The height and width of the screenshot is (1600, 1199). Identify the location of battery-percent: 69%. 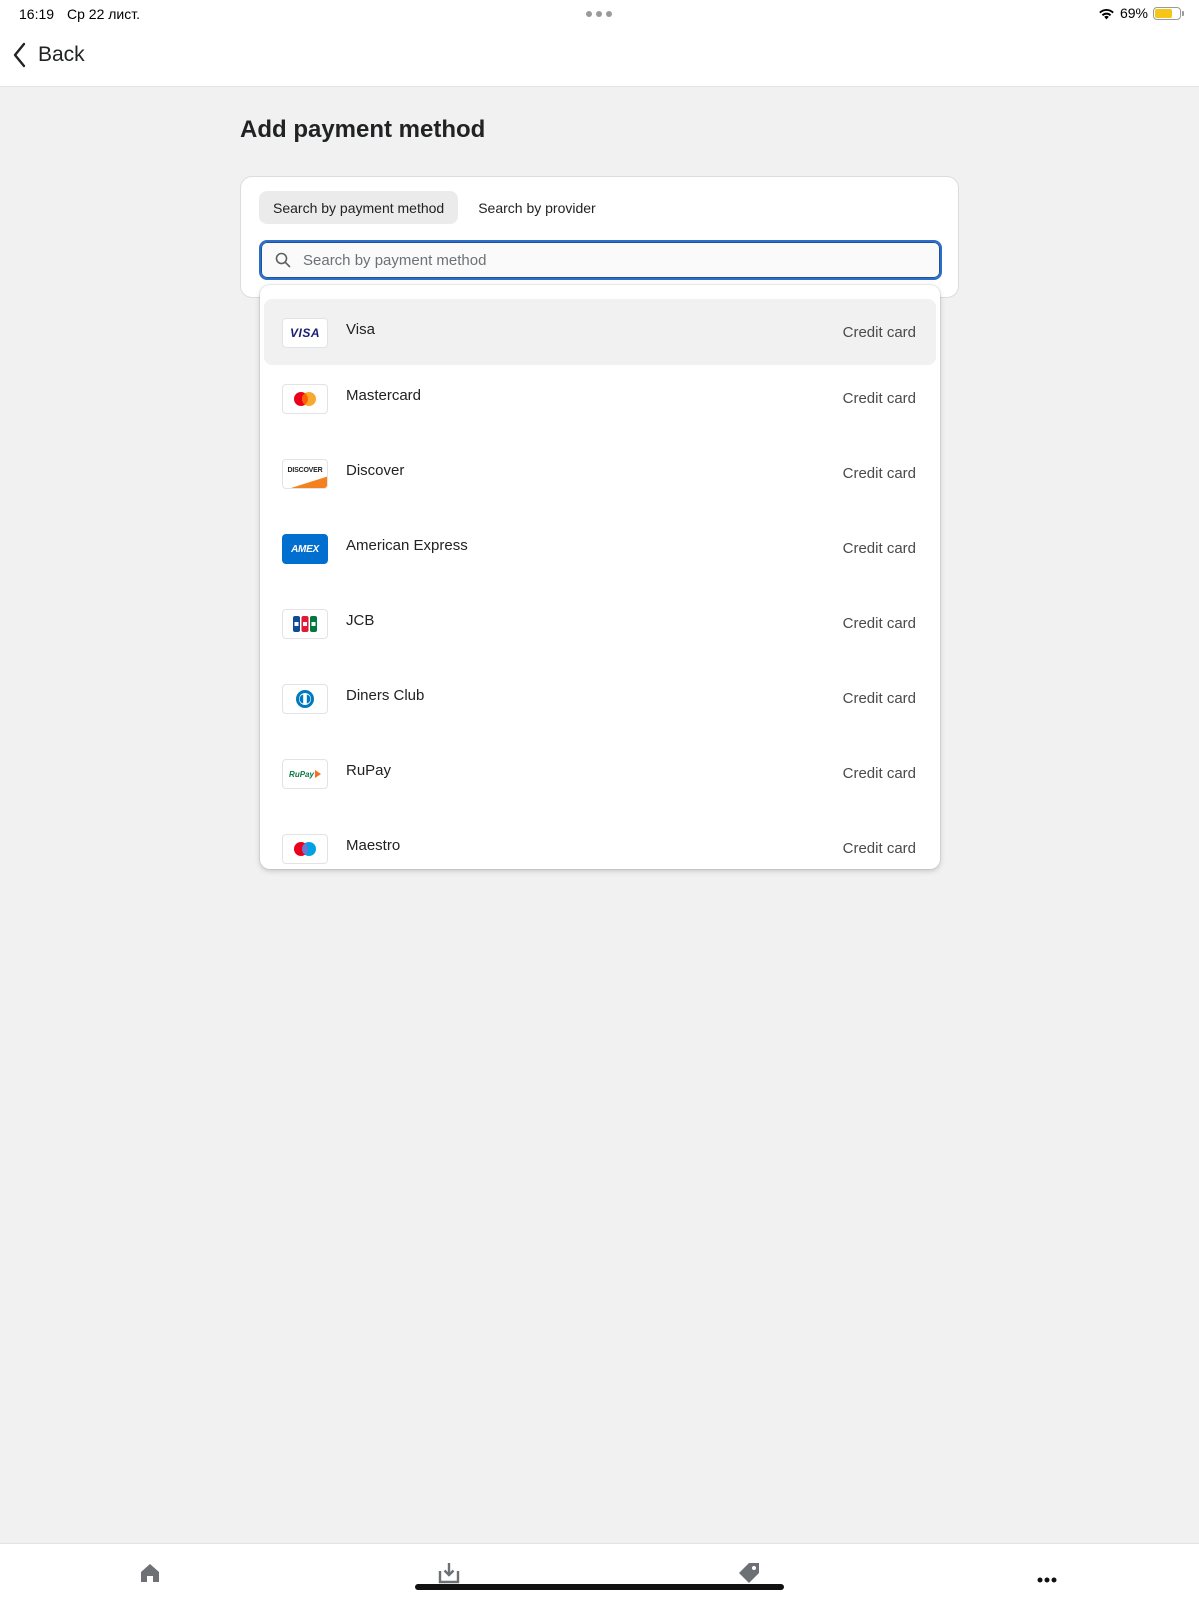
(1133, 13).